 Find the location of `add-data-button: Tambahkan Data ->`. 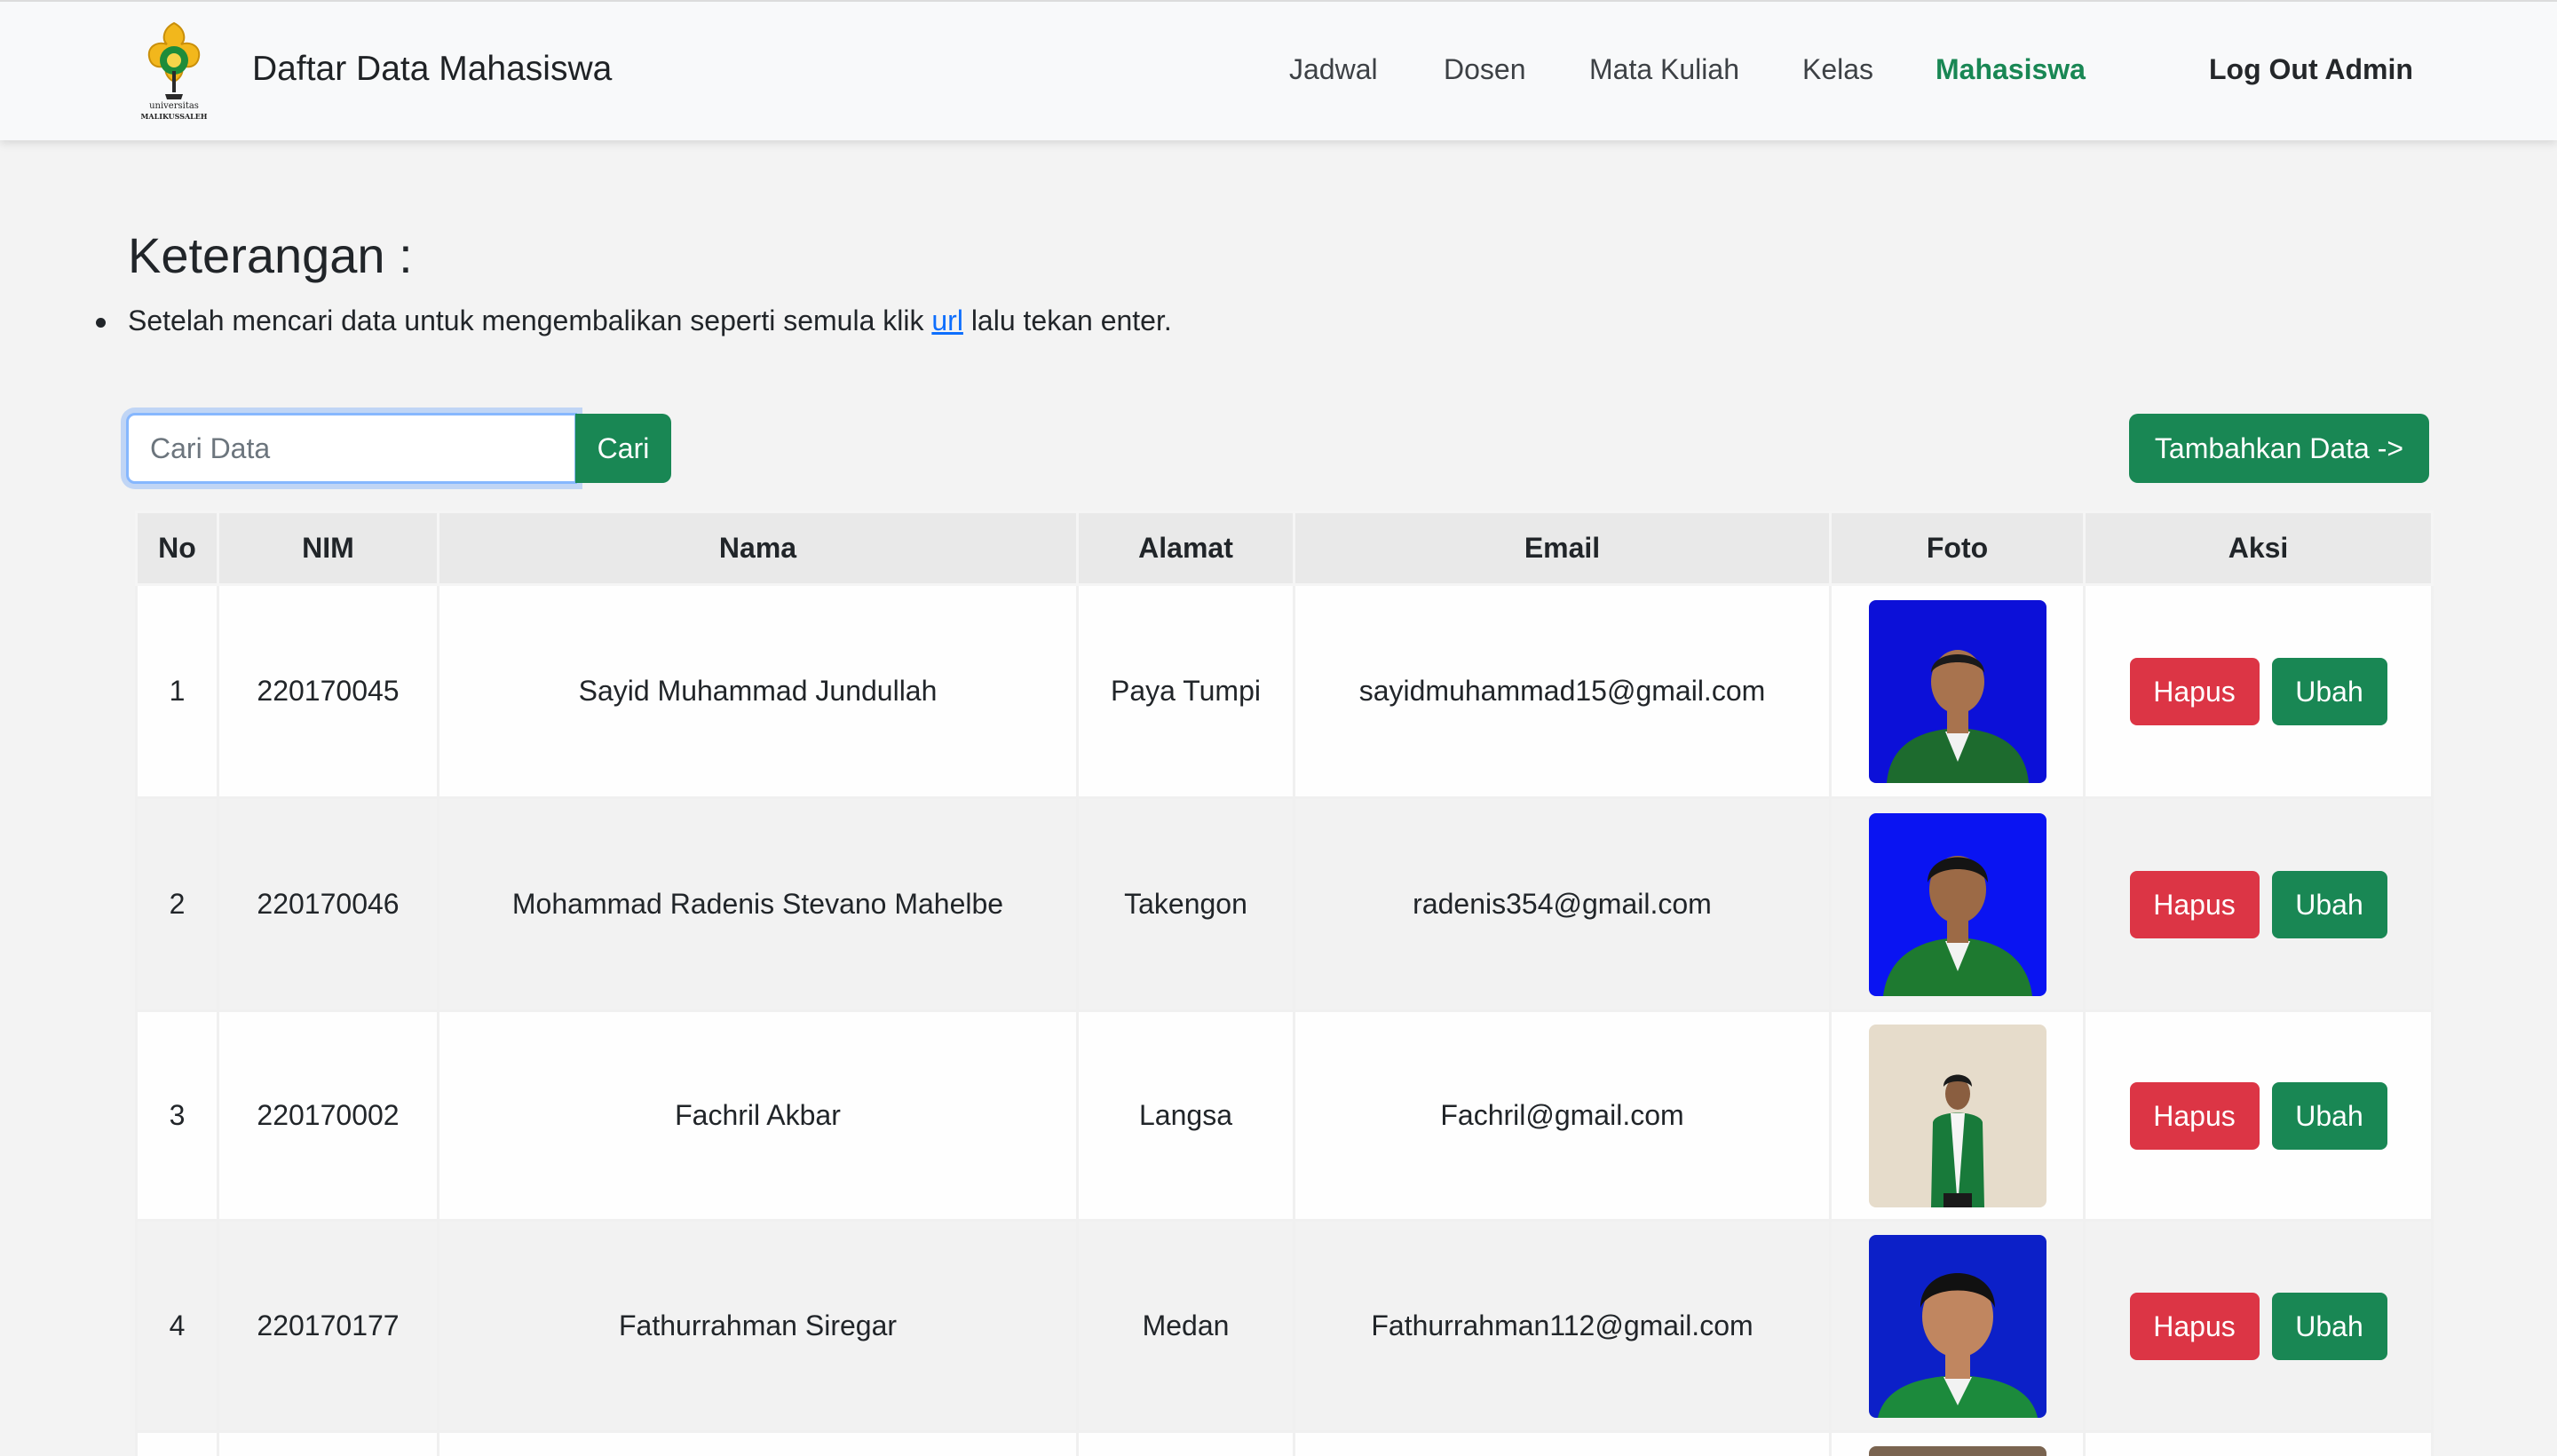

add-data-button: Tambahkan Data -> is located at coordinates (2279, 448).